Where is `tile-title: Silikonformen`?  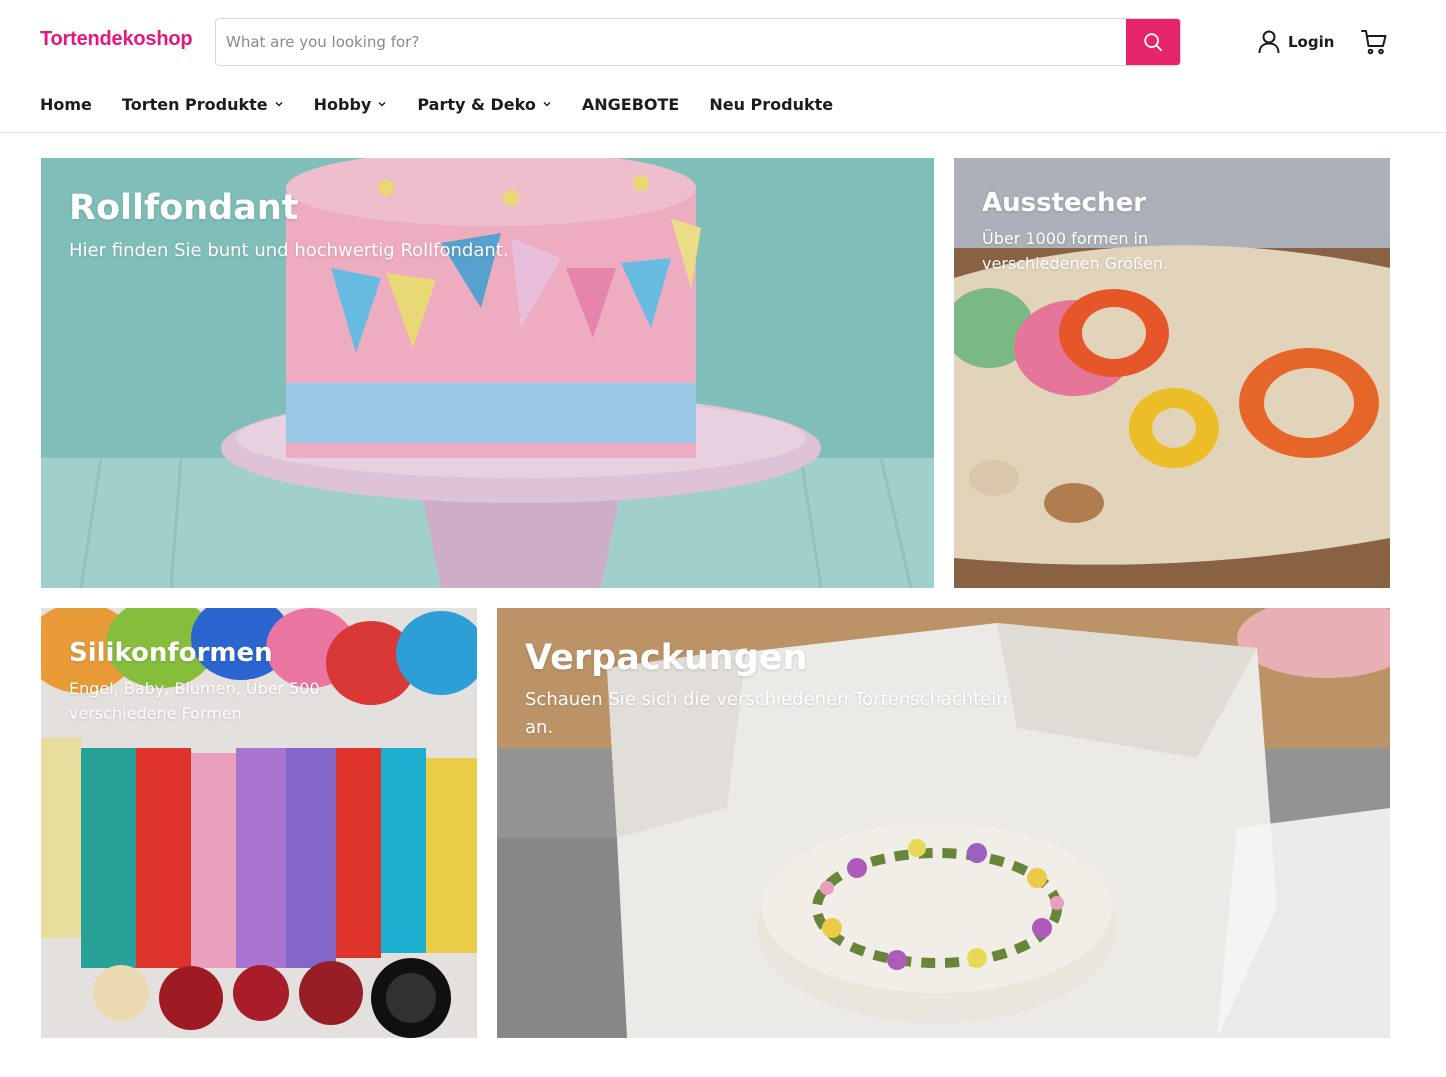 tile-title: Silikonformen is located at coordinates (171, 653).